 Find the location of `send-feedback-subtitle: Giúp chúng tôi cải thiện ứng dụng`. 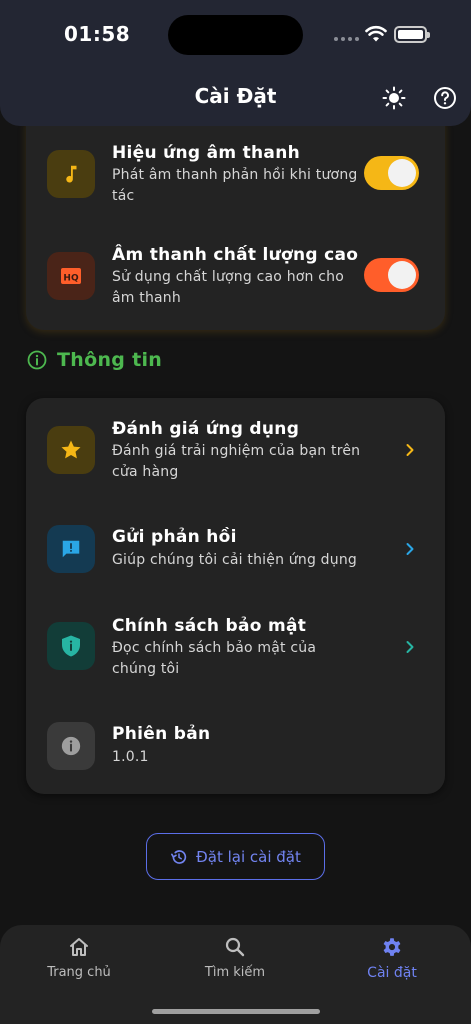

send-feedback-subtitle: Giúp chúng tôi cải thiện ứng dụng is located at coordinates (235, 560).